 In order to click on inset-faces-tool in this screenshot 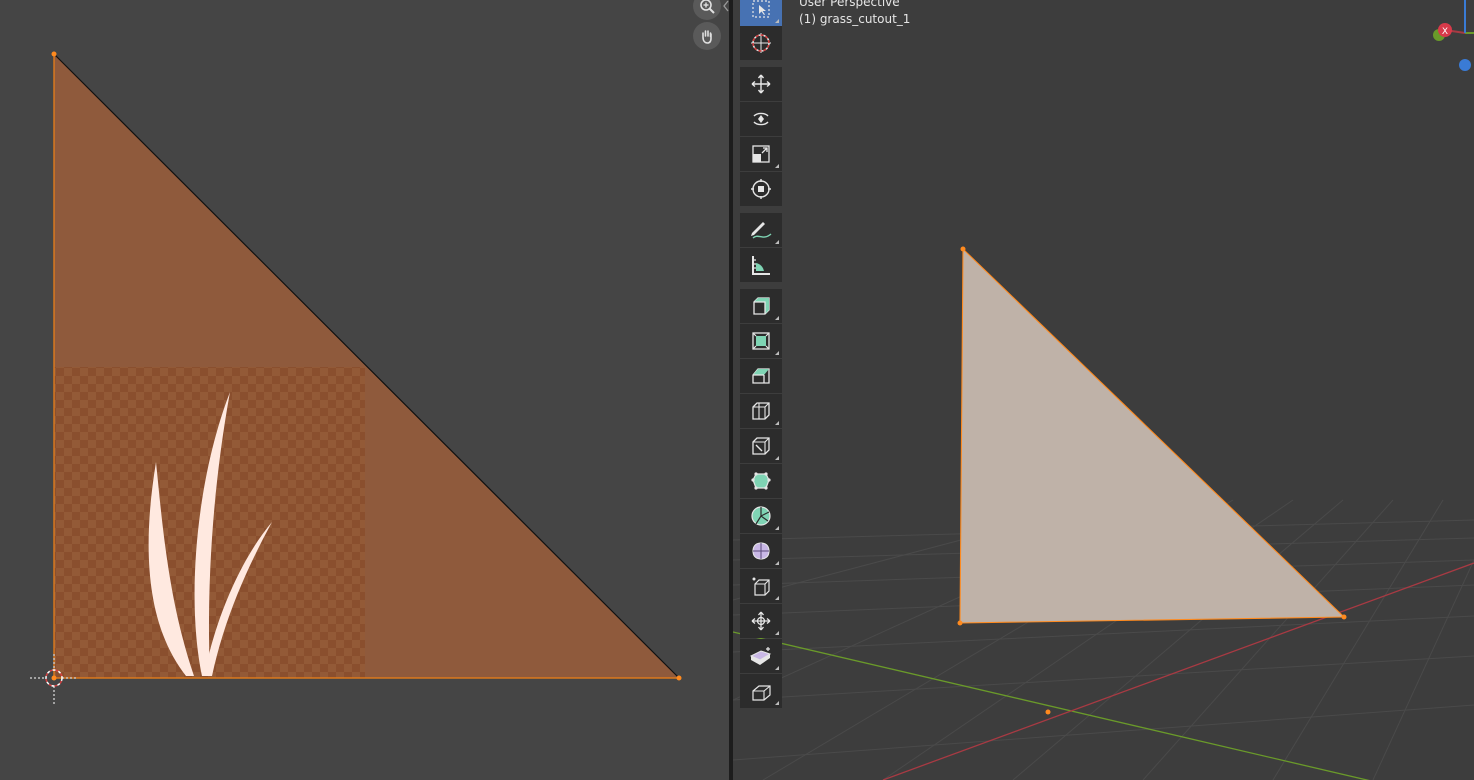, I will do `click(761, 376)`.